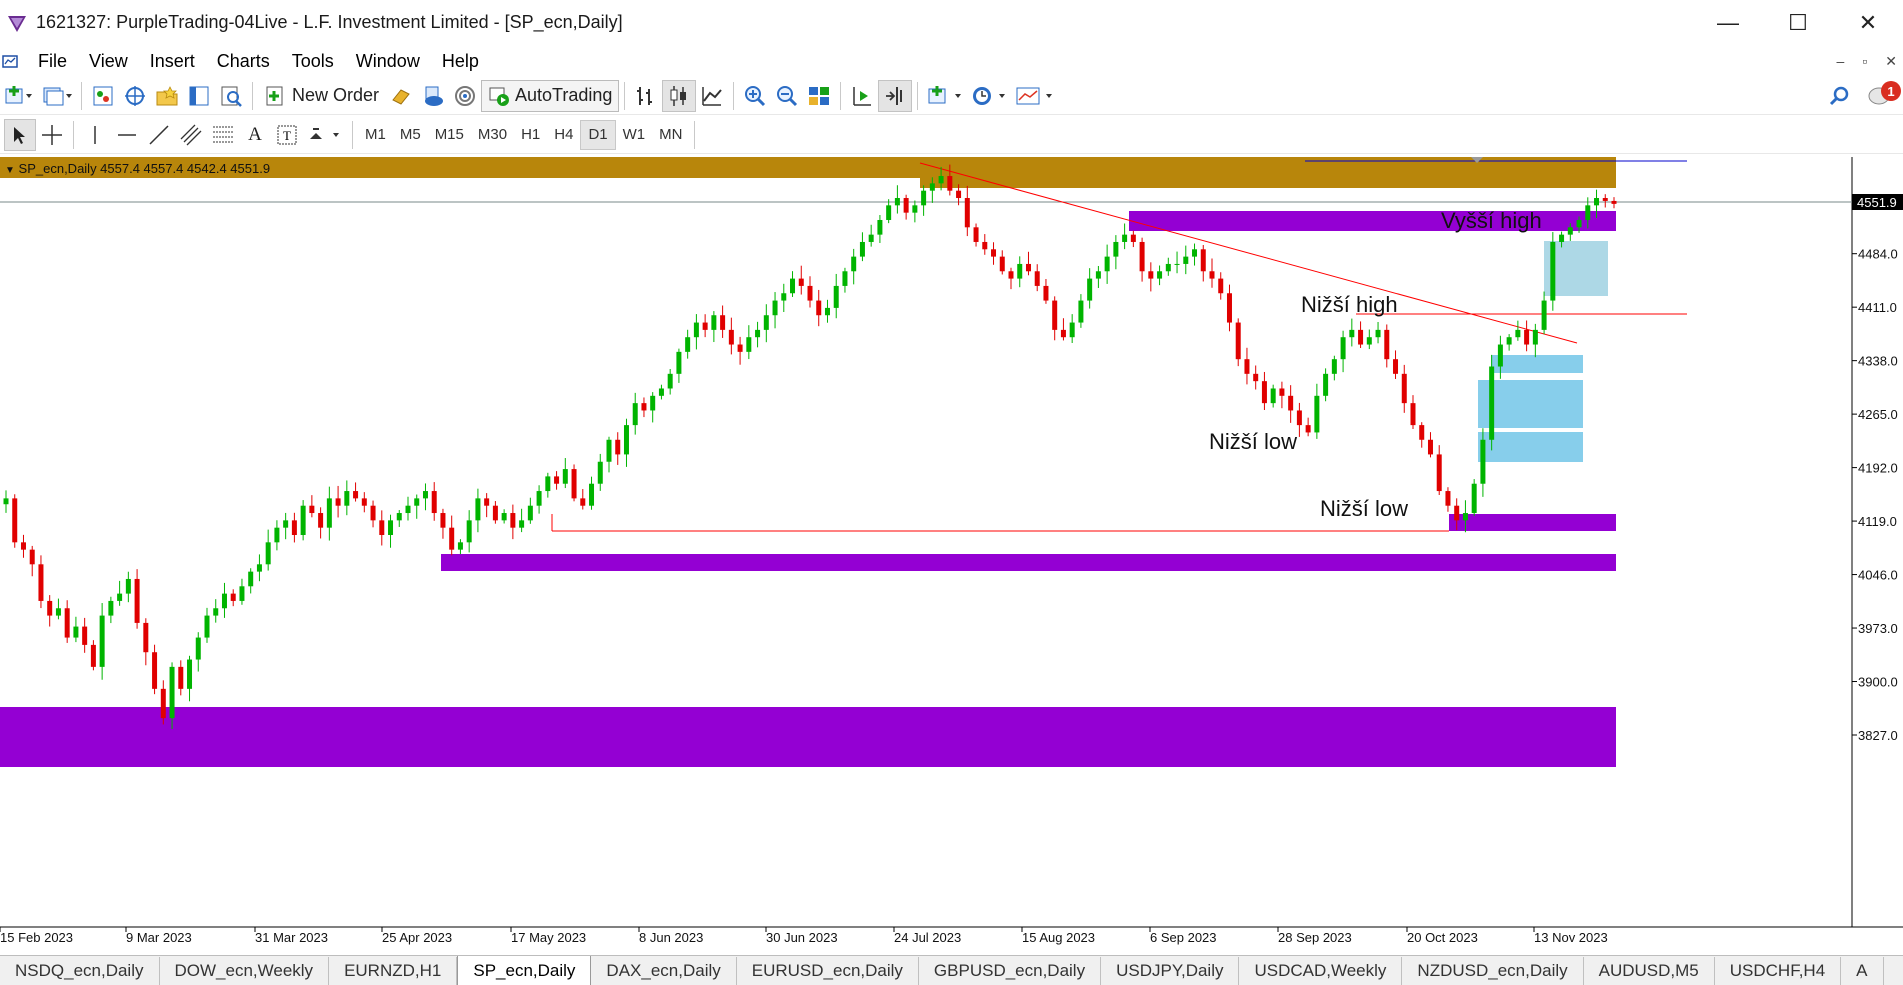  Describe the element at coordinates (243, 61) in the screenshot. I see `menu-charts: Charts` at that location.